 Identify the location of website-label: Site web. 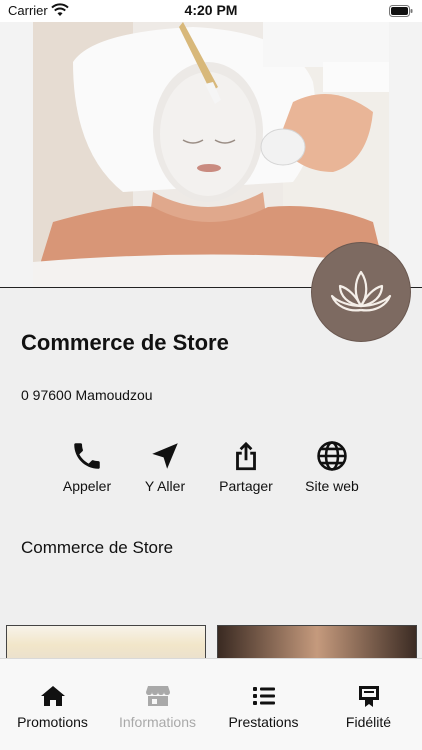
(332, 486).